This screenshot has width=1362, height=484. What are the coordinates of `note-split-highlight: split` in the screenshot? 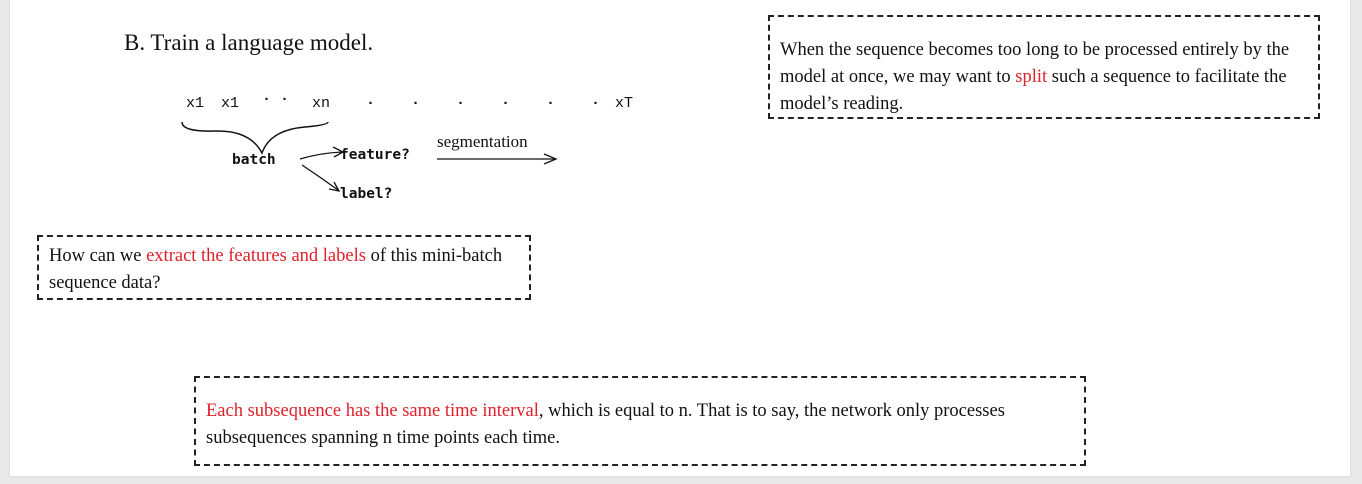 It's located at (1031, 77).